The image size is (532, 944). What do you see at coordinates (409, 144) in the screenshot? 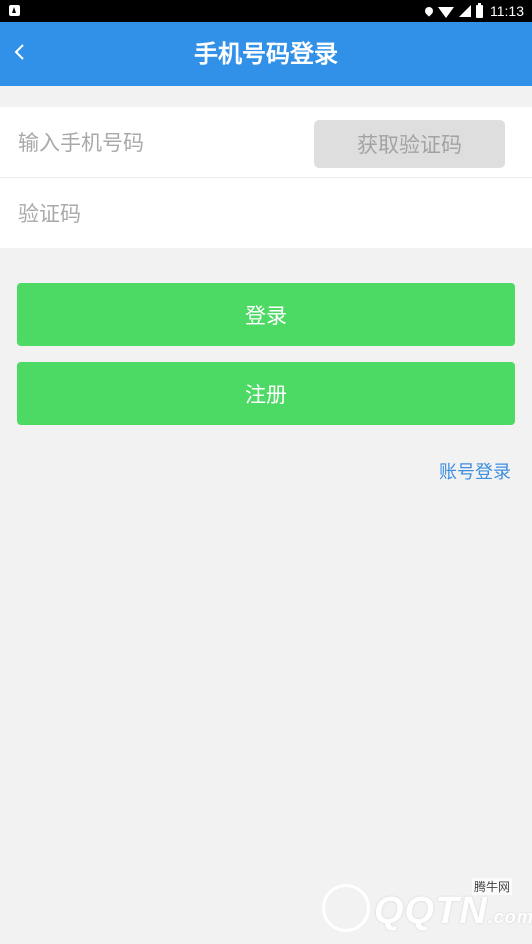
I see `get-code-button: 获取验证码` at bounding box center [409, 144].